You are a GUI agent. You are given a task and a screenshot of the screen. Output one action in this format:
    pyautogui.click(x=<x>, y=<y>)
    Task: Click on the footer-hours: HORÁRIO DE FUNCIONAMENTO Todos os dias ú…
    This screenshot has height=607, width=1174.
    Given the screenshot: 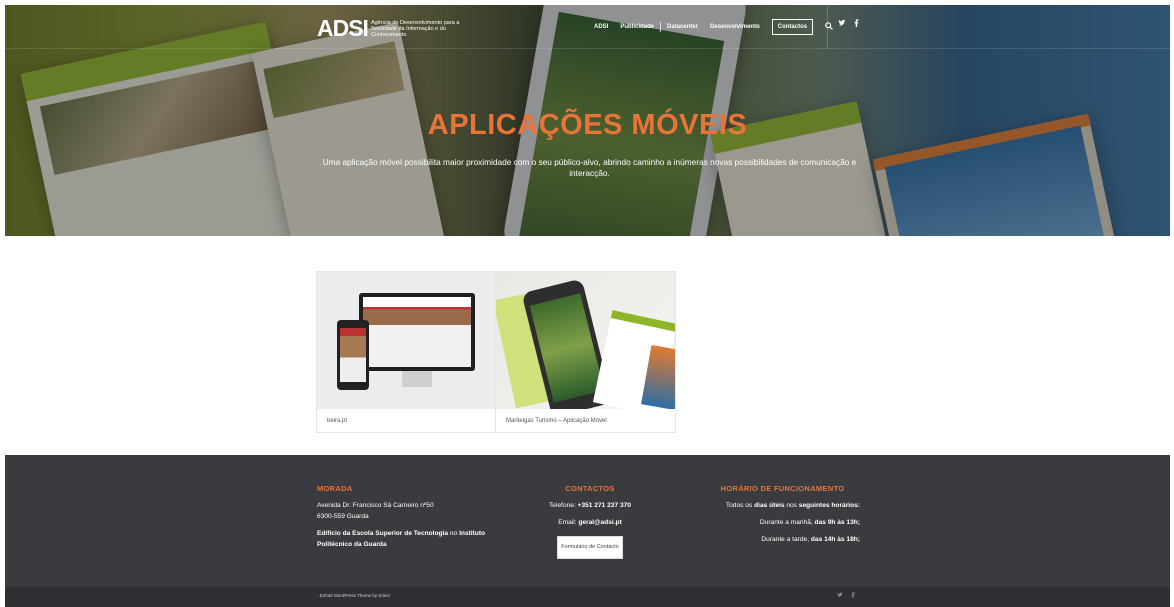 What is the action you would take?
    pyautogui.click(x=782, y=514)
    